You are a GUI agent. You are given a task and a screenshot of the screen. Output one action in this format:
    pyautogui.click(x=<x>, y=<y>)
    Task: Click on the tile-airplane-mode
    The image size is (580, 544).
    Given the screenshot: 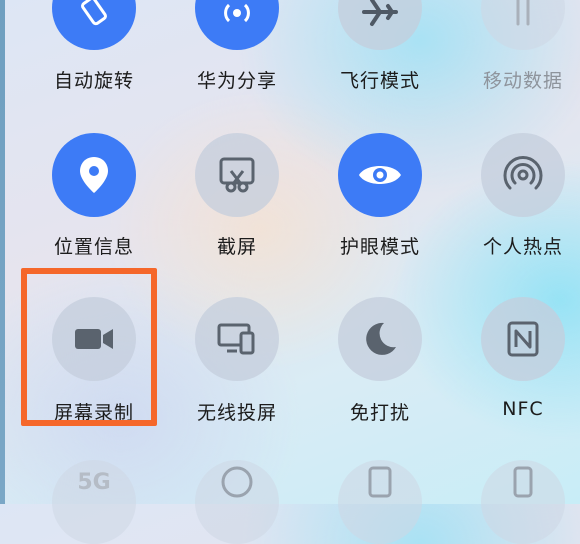 What is the action you would take?
    pyautogui.click(x=380, y=25)
    